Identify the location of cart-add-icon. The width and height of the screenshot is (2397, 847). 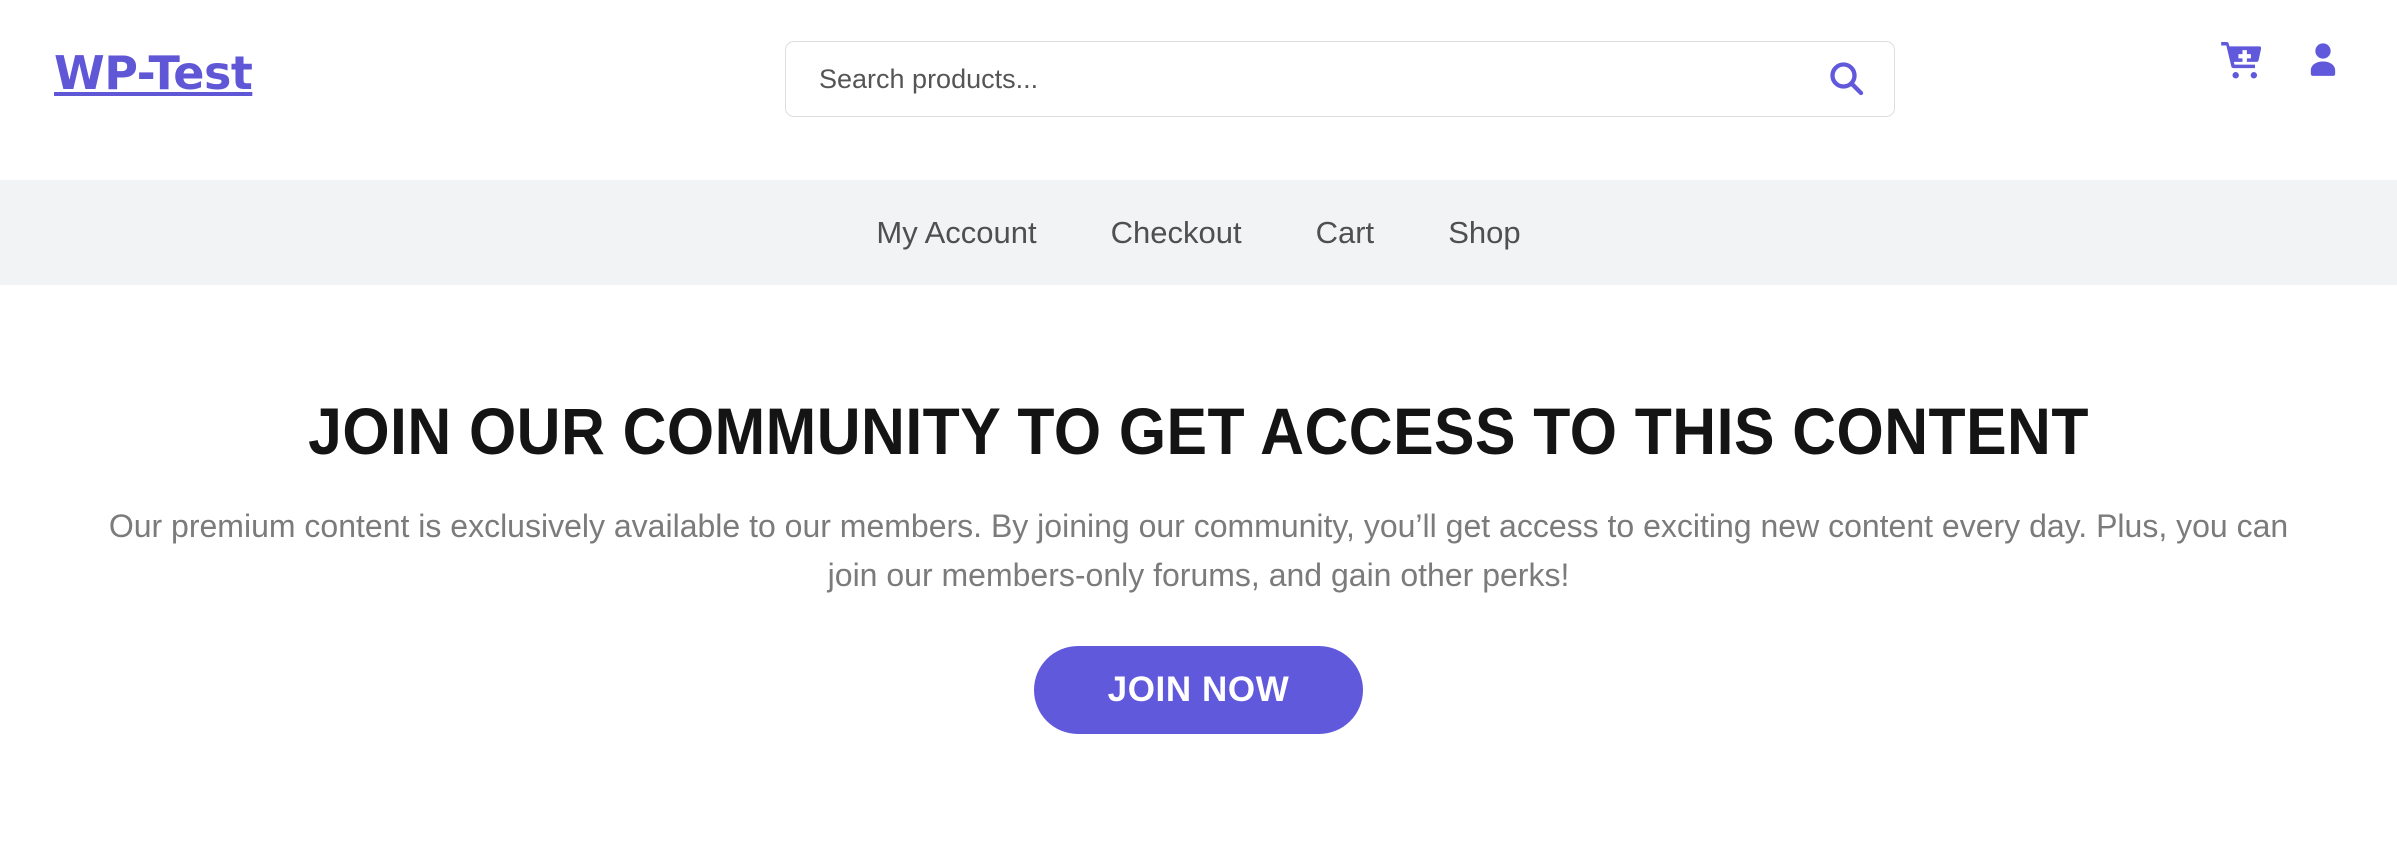
(2241, 61).